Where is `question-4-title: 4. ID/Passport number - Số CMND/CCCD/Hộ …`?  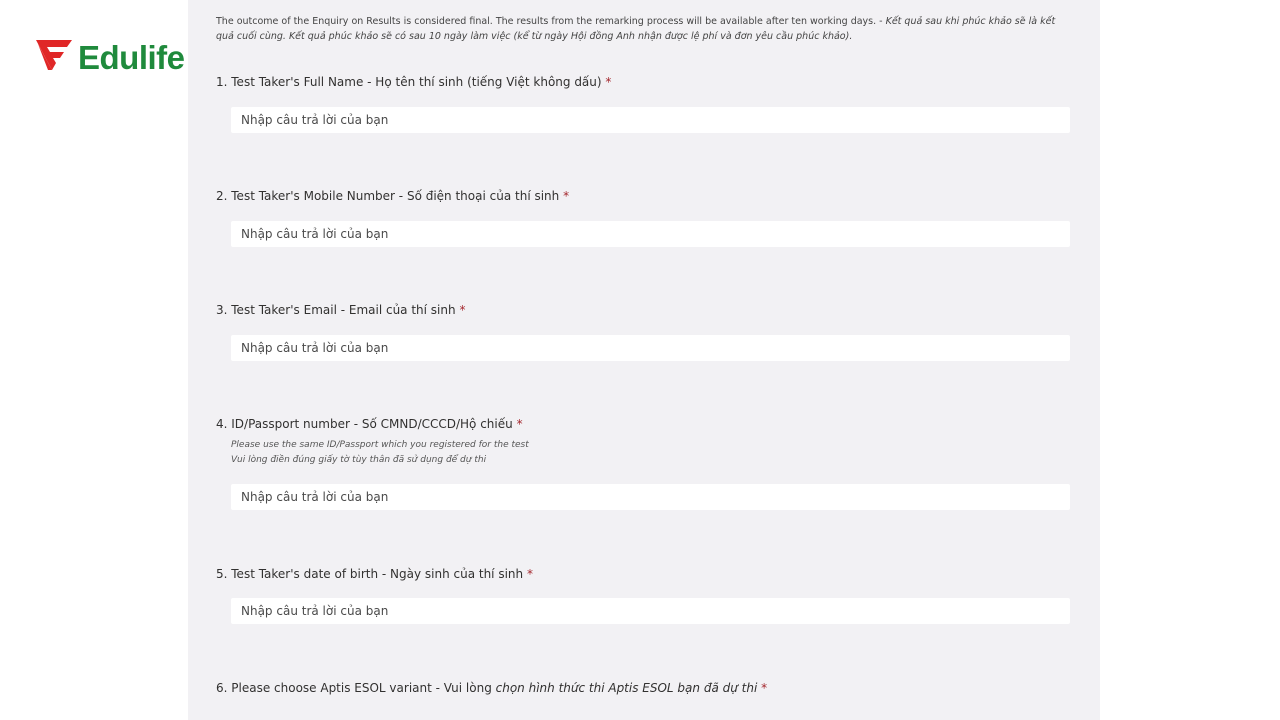 question-4-title: 4. ID/Passport number - Số CMND/CCCD/Hộ … is located at coordinates (369, 424).